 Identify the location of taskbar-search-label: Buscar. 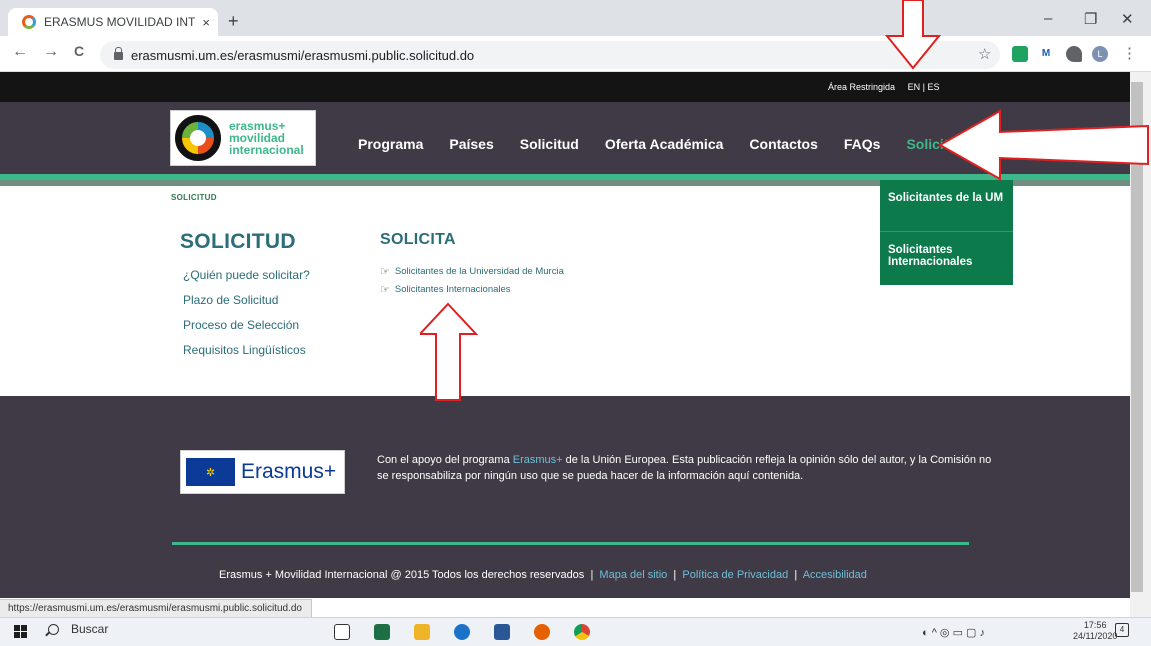
(90, 629).